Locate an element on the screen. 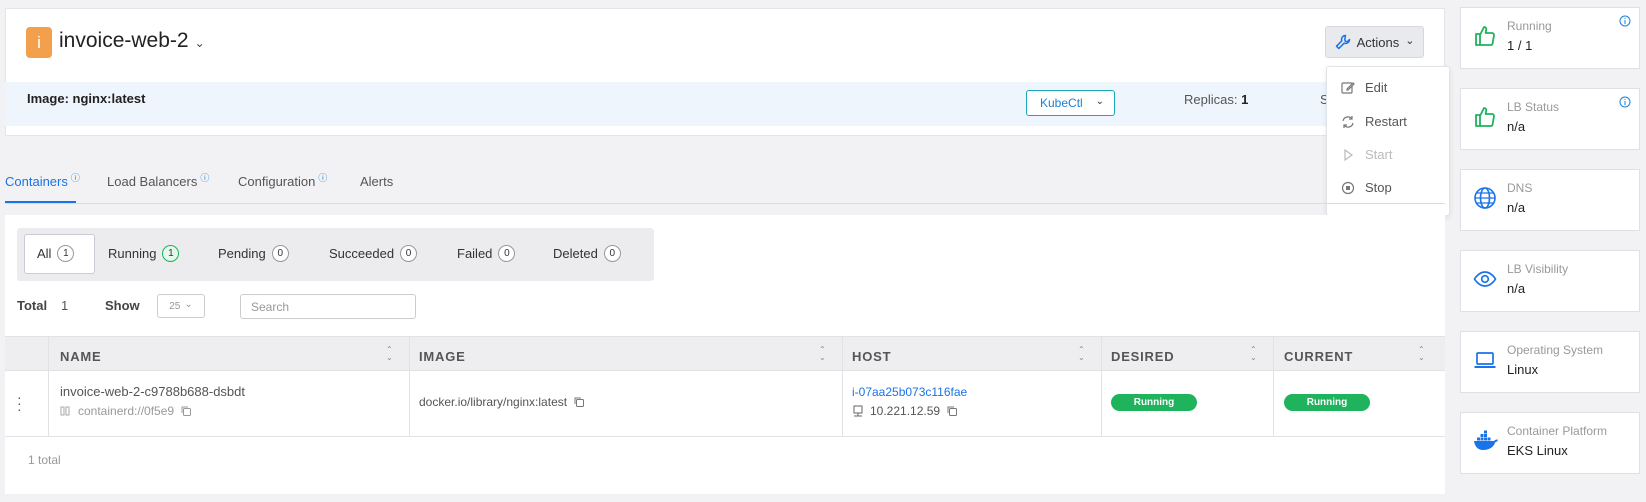 Image resolution: width=1646 pixels, height=502 pixels. tab-containers: Containers ⓘ is located at coordinates (42, 181).